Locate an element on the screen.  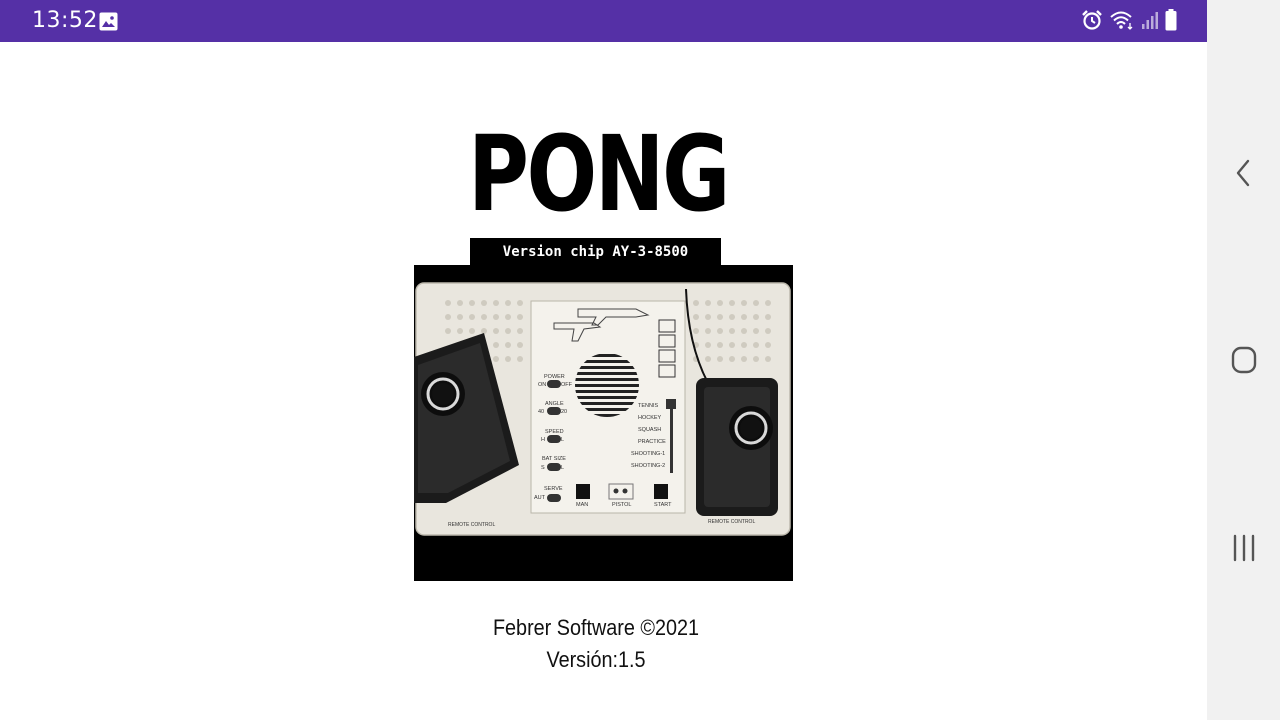
off-label: OFF is located at coordinates (567, 385).